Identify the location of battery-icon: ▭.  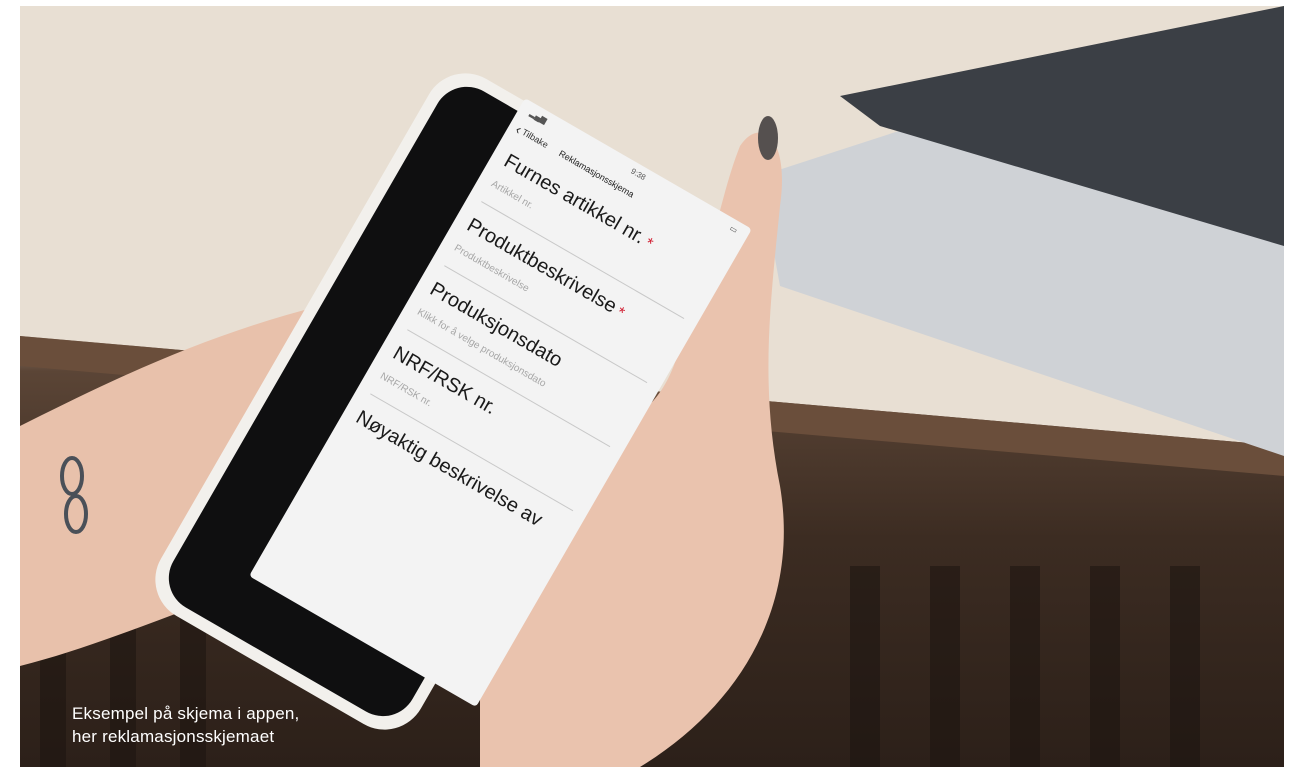
(734, 229).